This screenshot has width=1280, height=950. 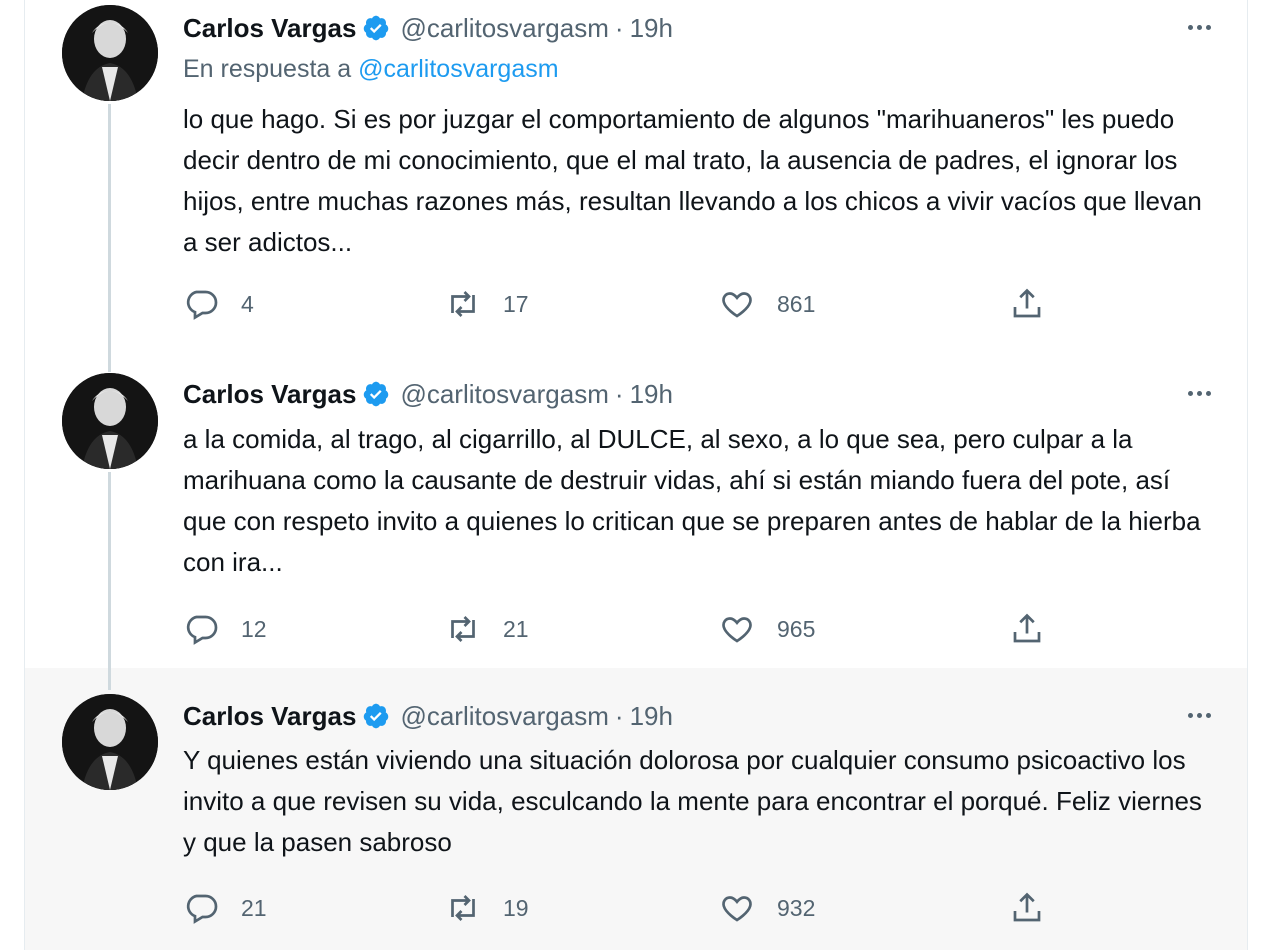 I want to click on retweet-count: 17, so click(x=516, y=303).